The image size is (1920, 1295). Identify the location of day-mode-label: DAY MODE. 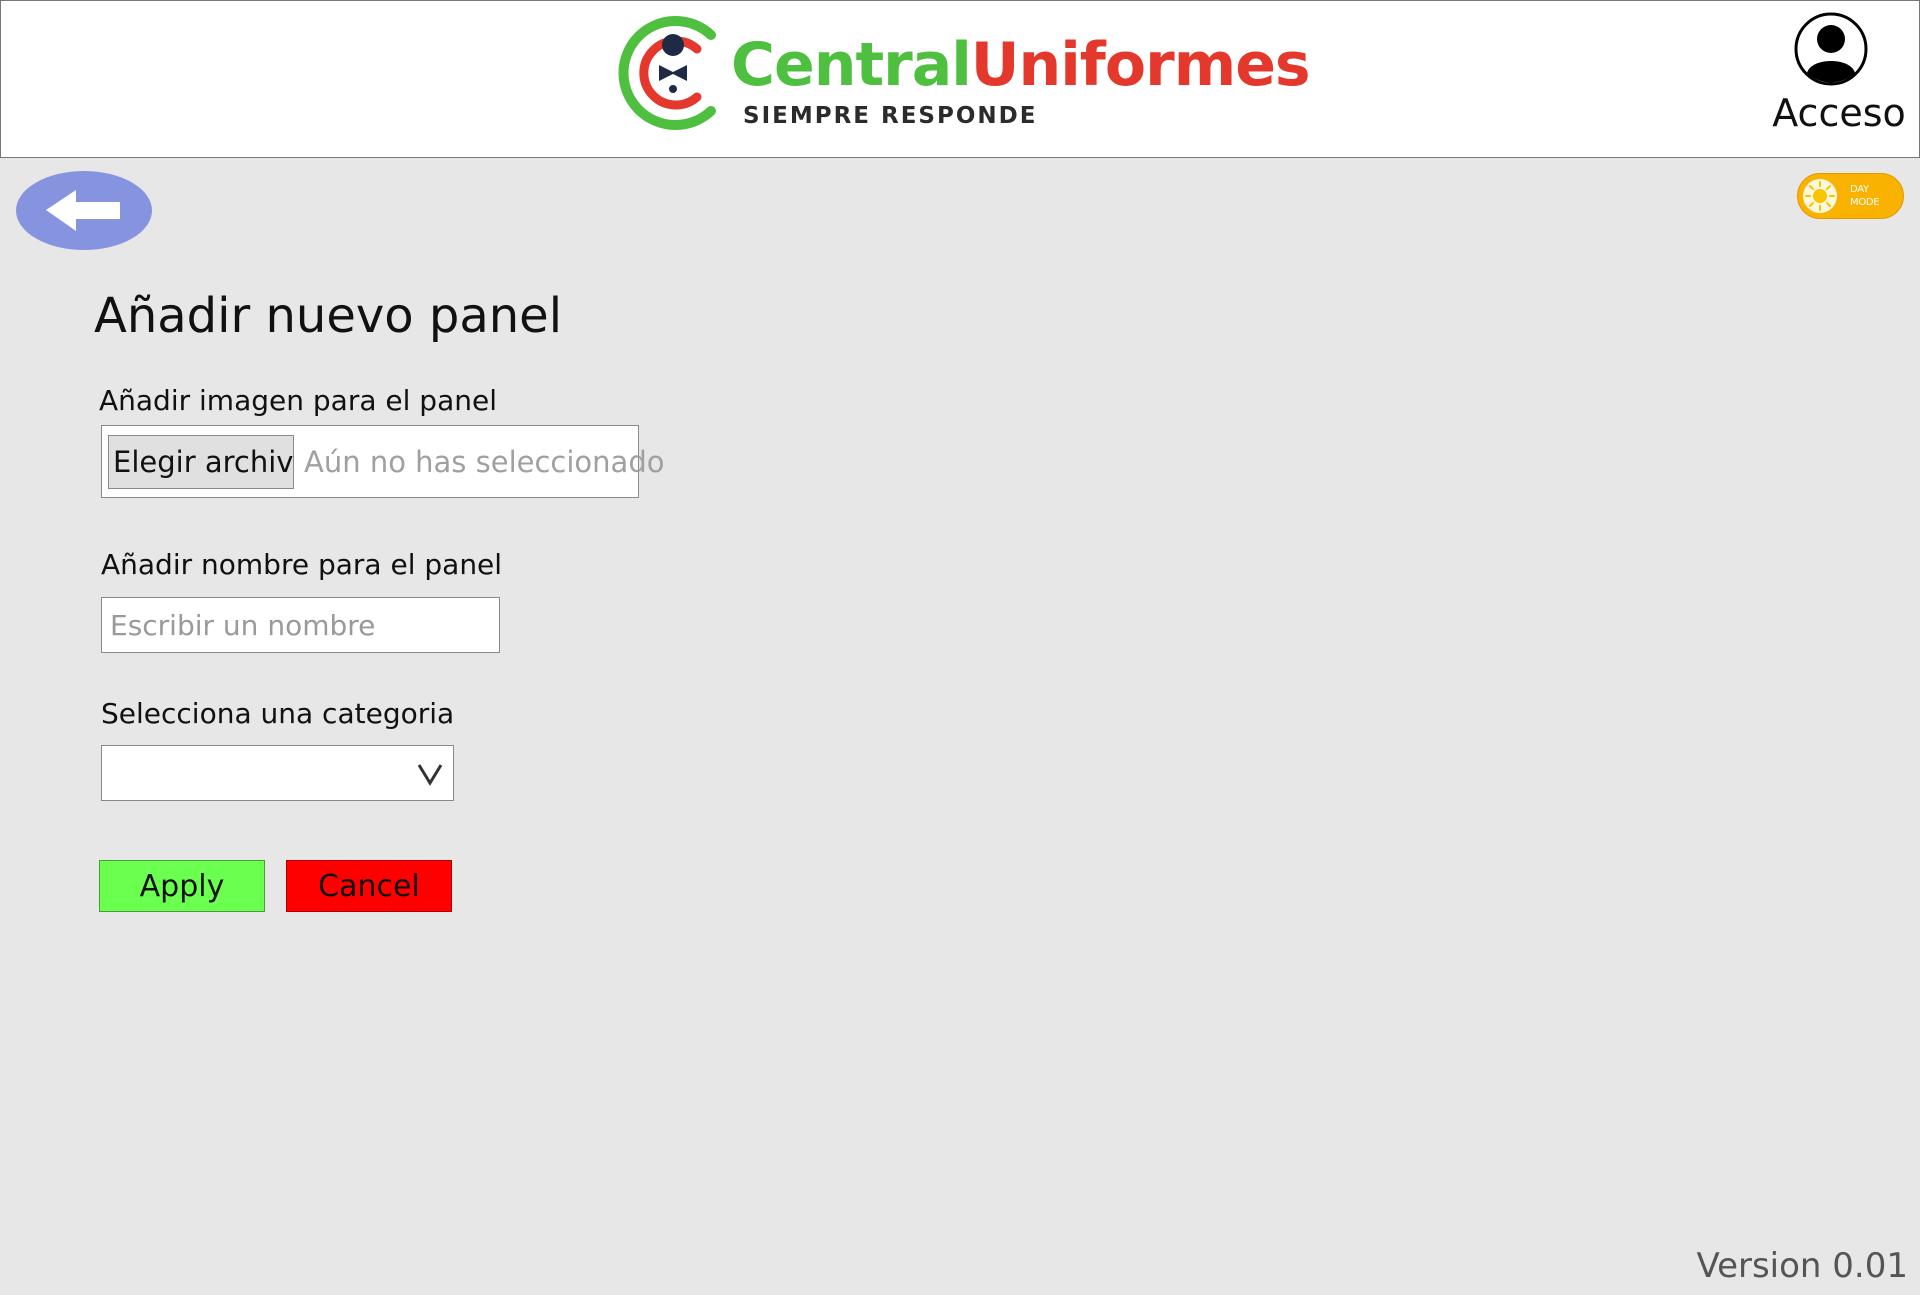
(1865, 196).